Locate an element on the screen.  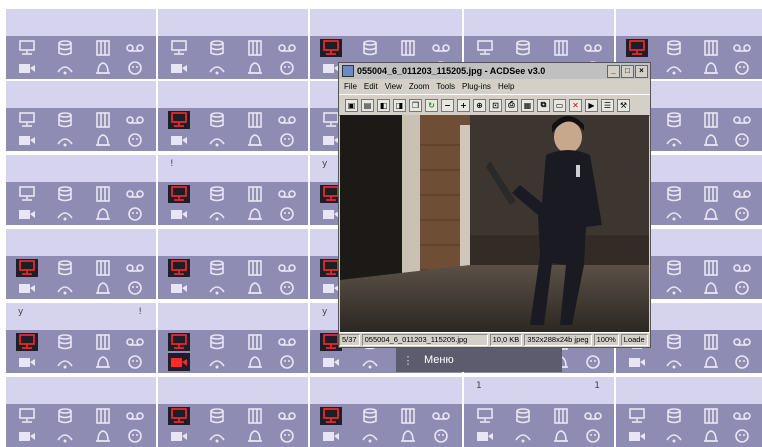
minimize-button: _ is located at coordinates (613, 71).